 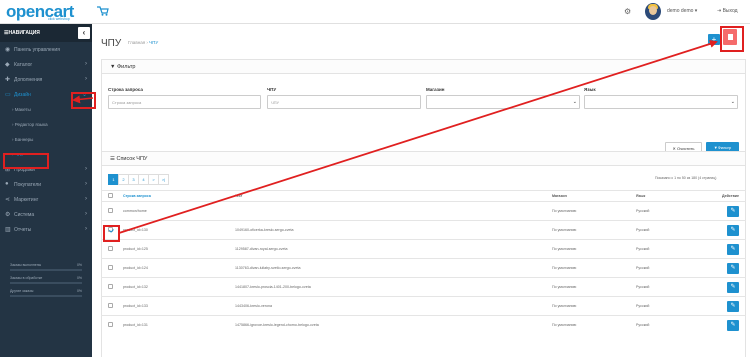 I want to click on breadcrumb-current: ЧПУ, so click(x=153, y=42).